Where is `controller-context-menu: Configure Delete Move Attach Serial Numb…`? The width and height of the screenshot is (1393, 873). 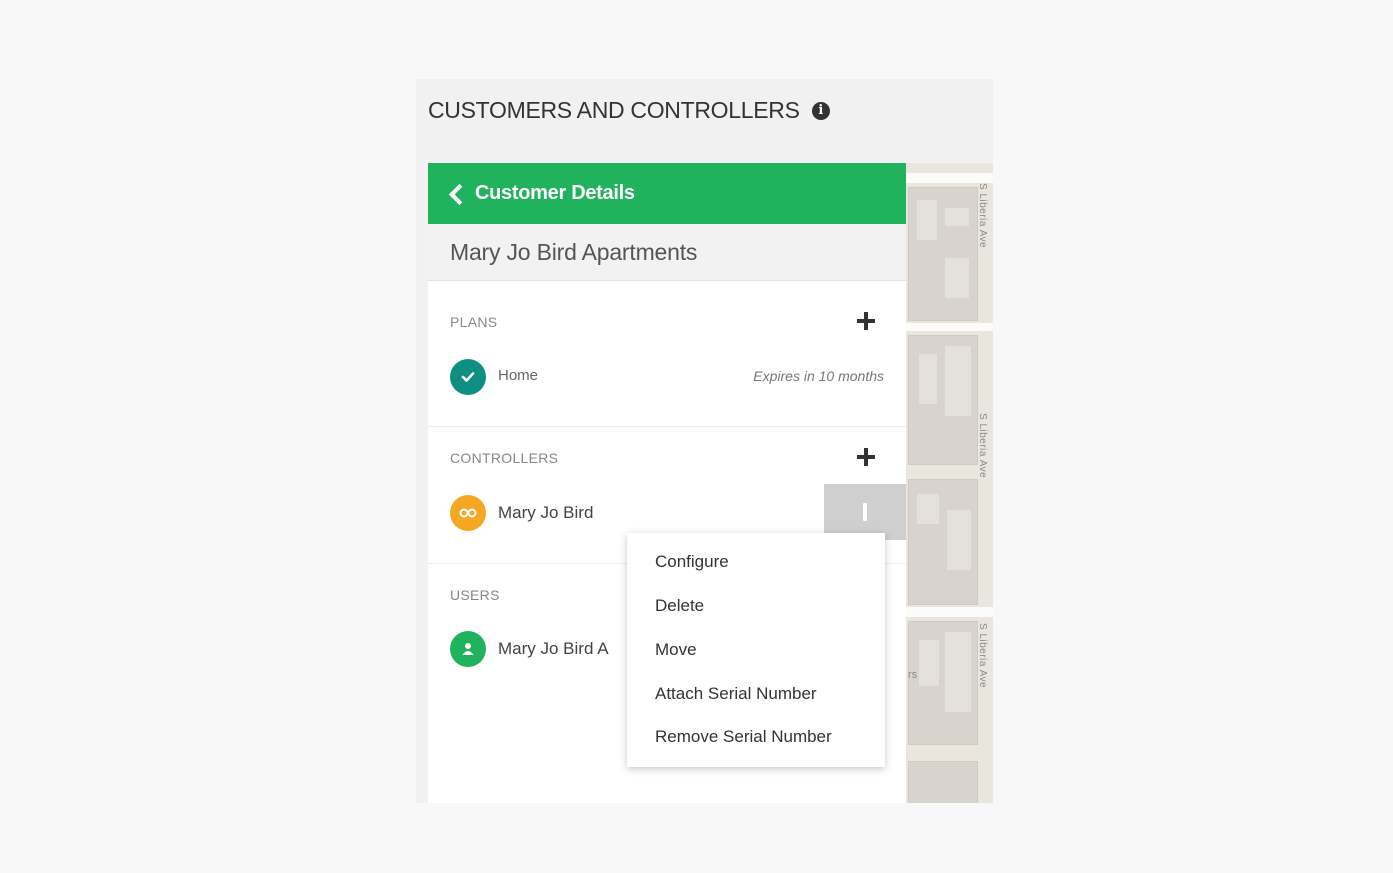
controller-context-menu: Configure Delete Move Attach Serial Numb… is located at coordinates (756, 650).